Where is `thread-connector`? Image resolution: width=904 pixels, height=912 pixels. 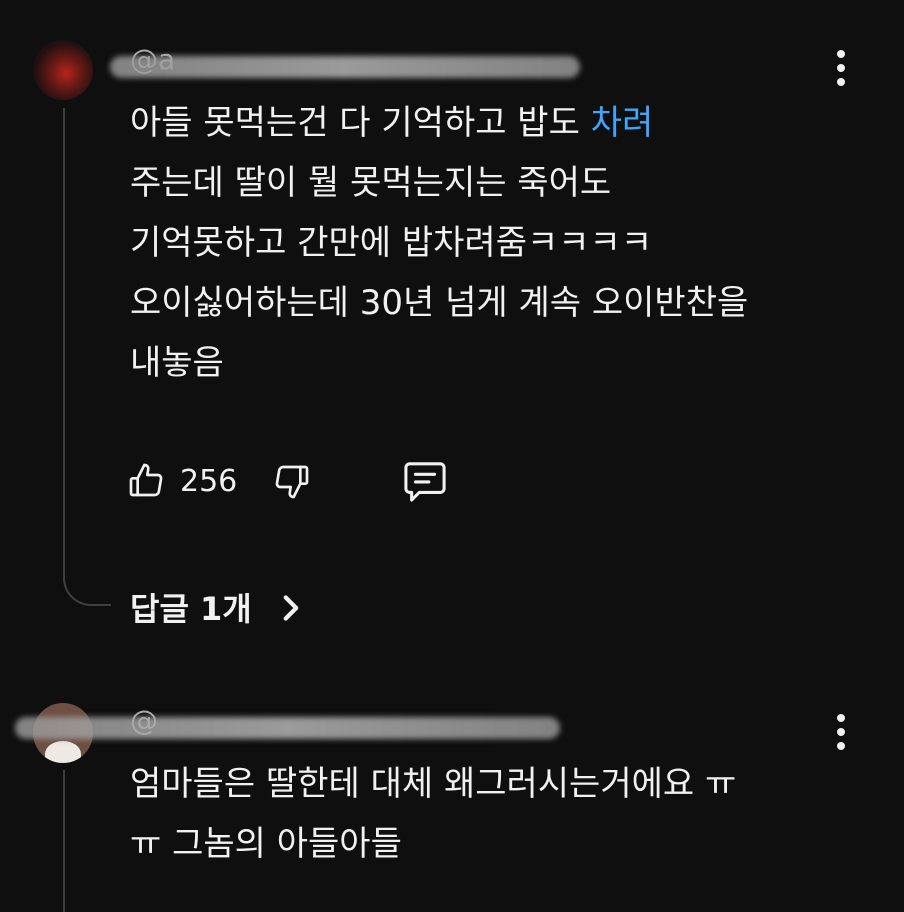
thread-connector is located at coordinates (87, 583).